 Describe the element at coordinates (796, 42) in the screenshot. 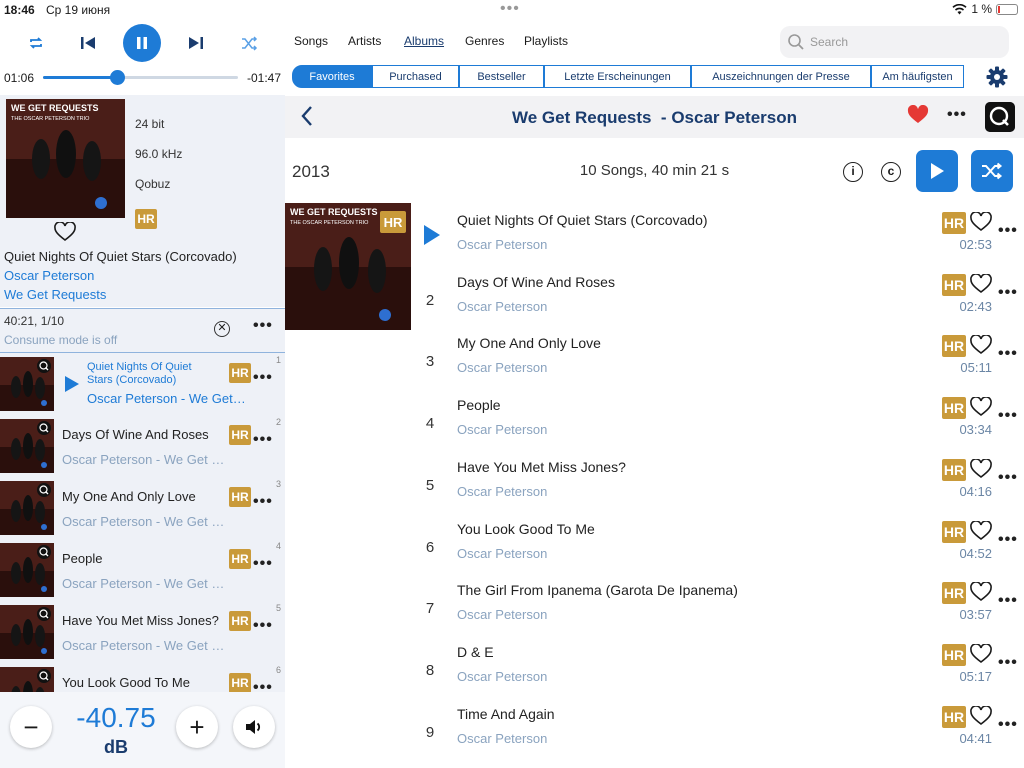

I see `search-icon` at that location.